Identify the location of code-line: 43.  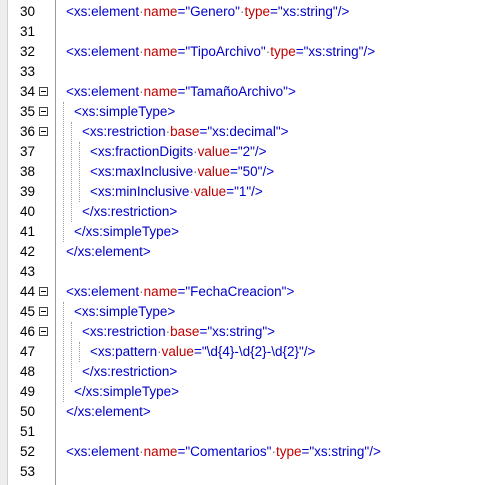
(243, 272).